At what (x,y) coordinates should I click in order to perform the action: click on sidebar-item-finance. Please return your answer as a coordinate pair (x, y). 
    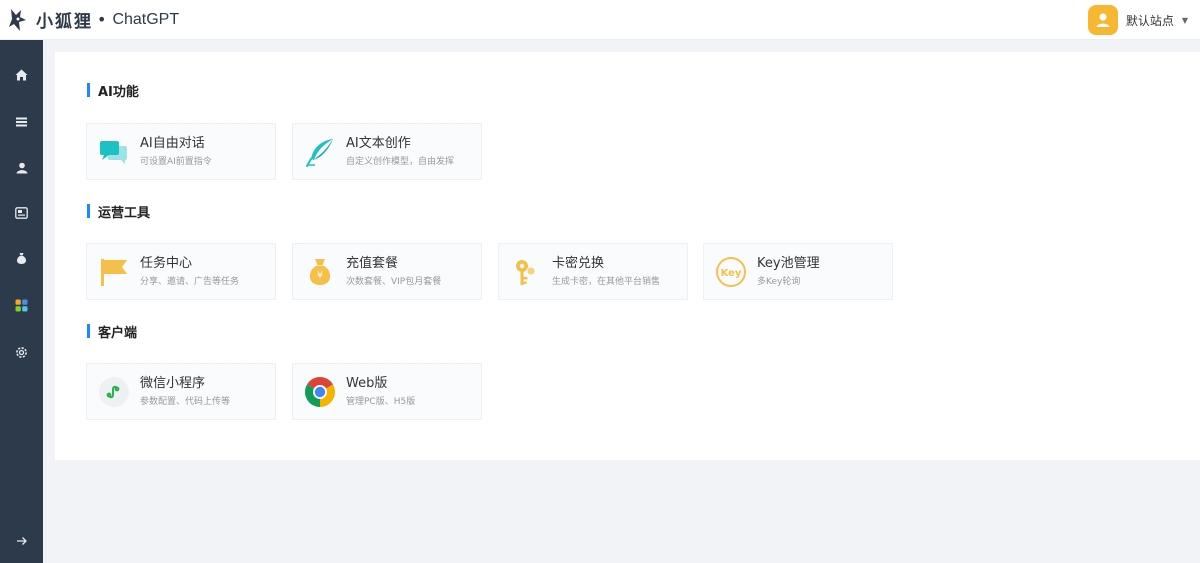
    Looking at the image, I should click on (21, 258).